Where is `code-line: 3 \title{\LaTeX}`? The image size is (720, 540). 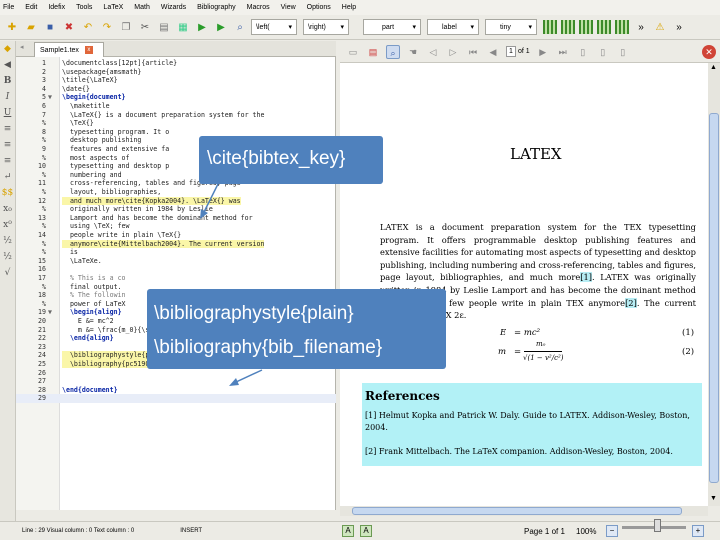
code-line: 3 \title{\LaTeX} is located at coordinates (176, 80).